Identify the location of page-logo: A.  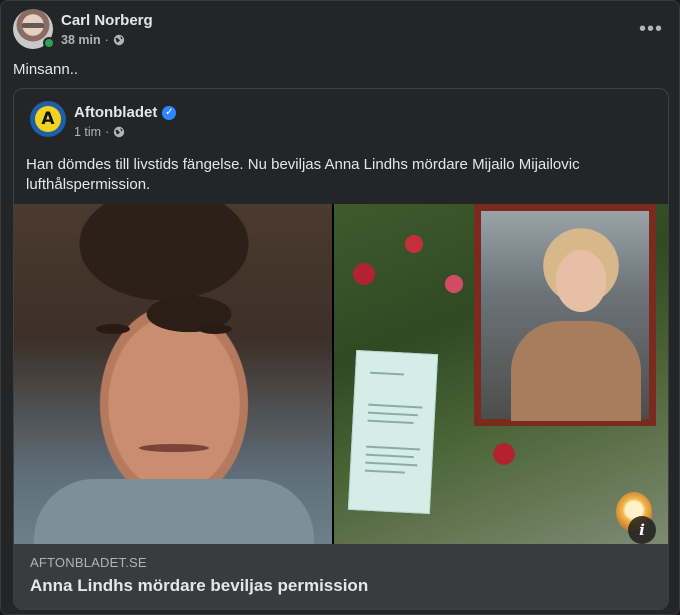
(48, 119).